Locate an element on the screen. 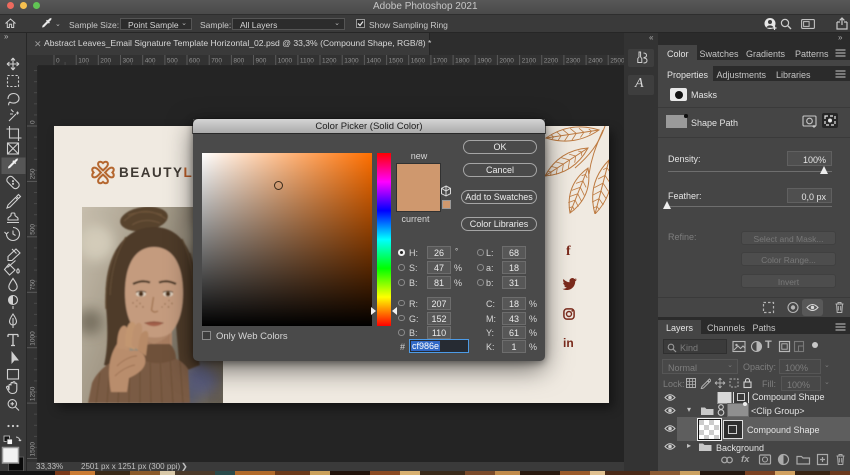 The image size is (850, 475). svg-text: 250 is located at coordinates (33, 173).